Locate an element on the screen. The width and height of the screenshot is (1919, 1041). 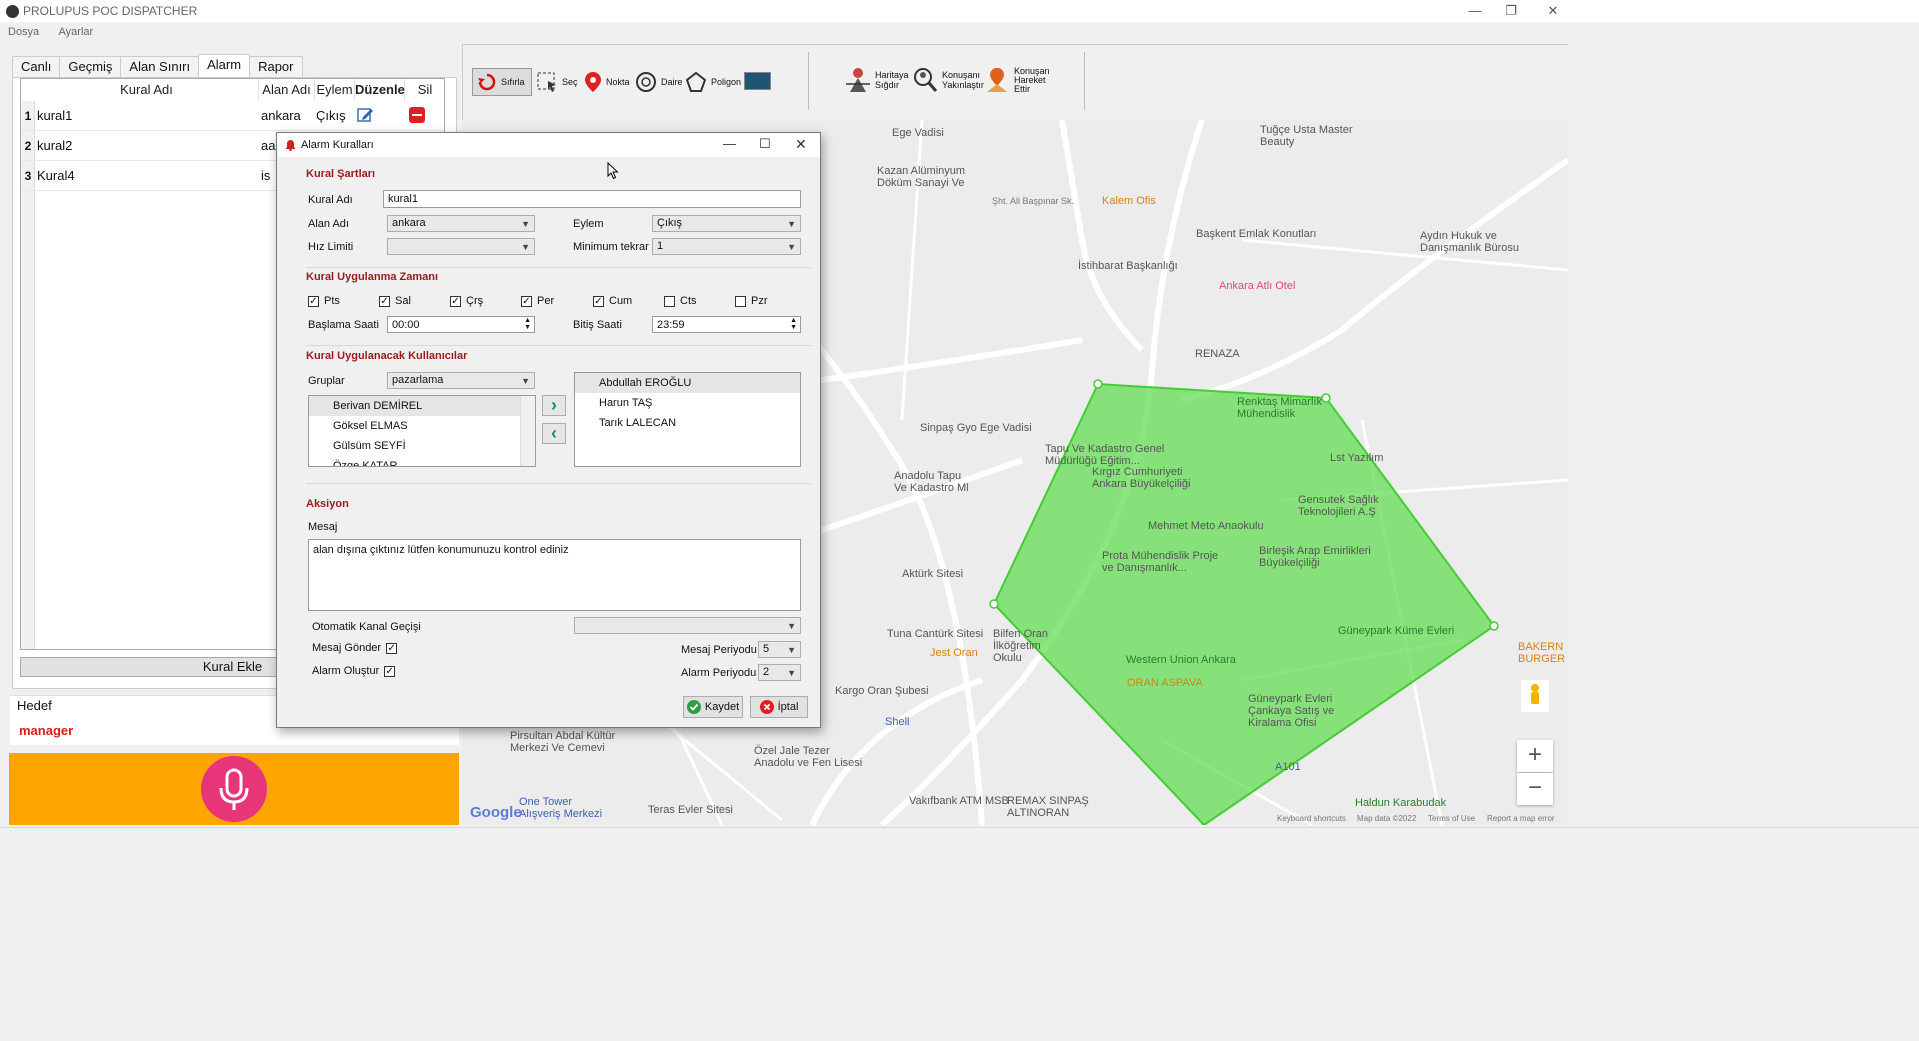
list-item: Özge KATAR is located at coordinates (422, 461).